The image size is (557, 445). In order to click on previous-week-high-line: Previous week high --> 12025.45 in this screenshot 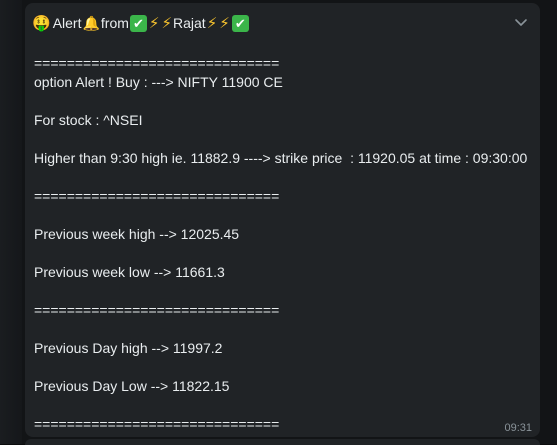, I will do `click(137, 234)`.